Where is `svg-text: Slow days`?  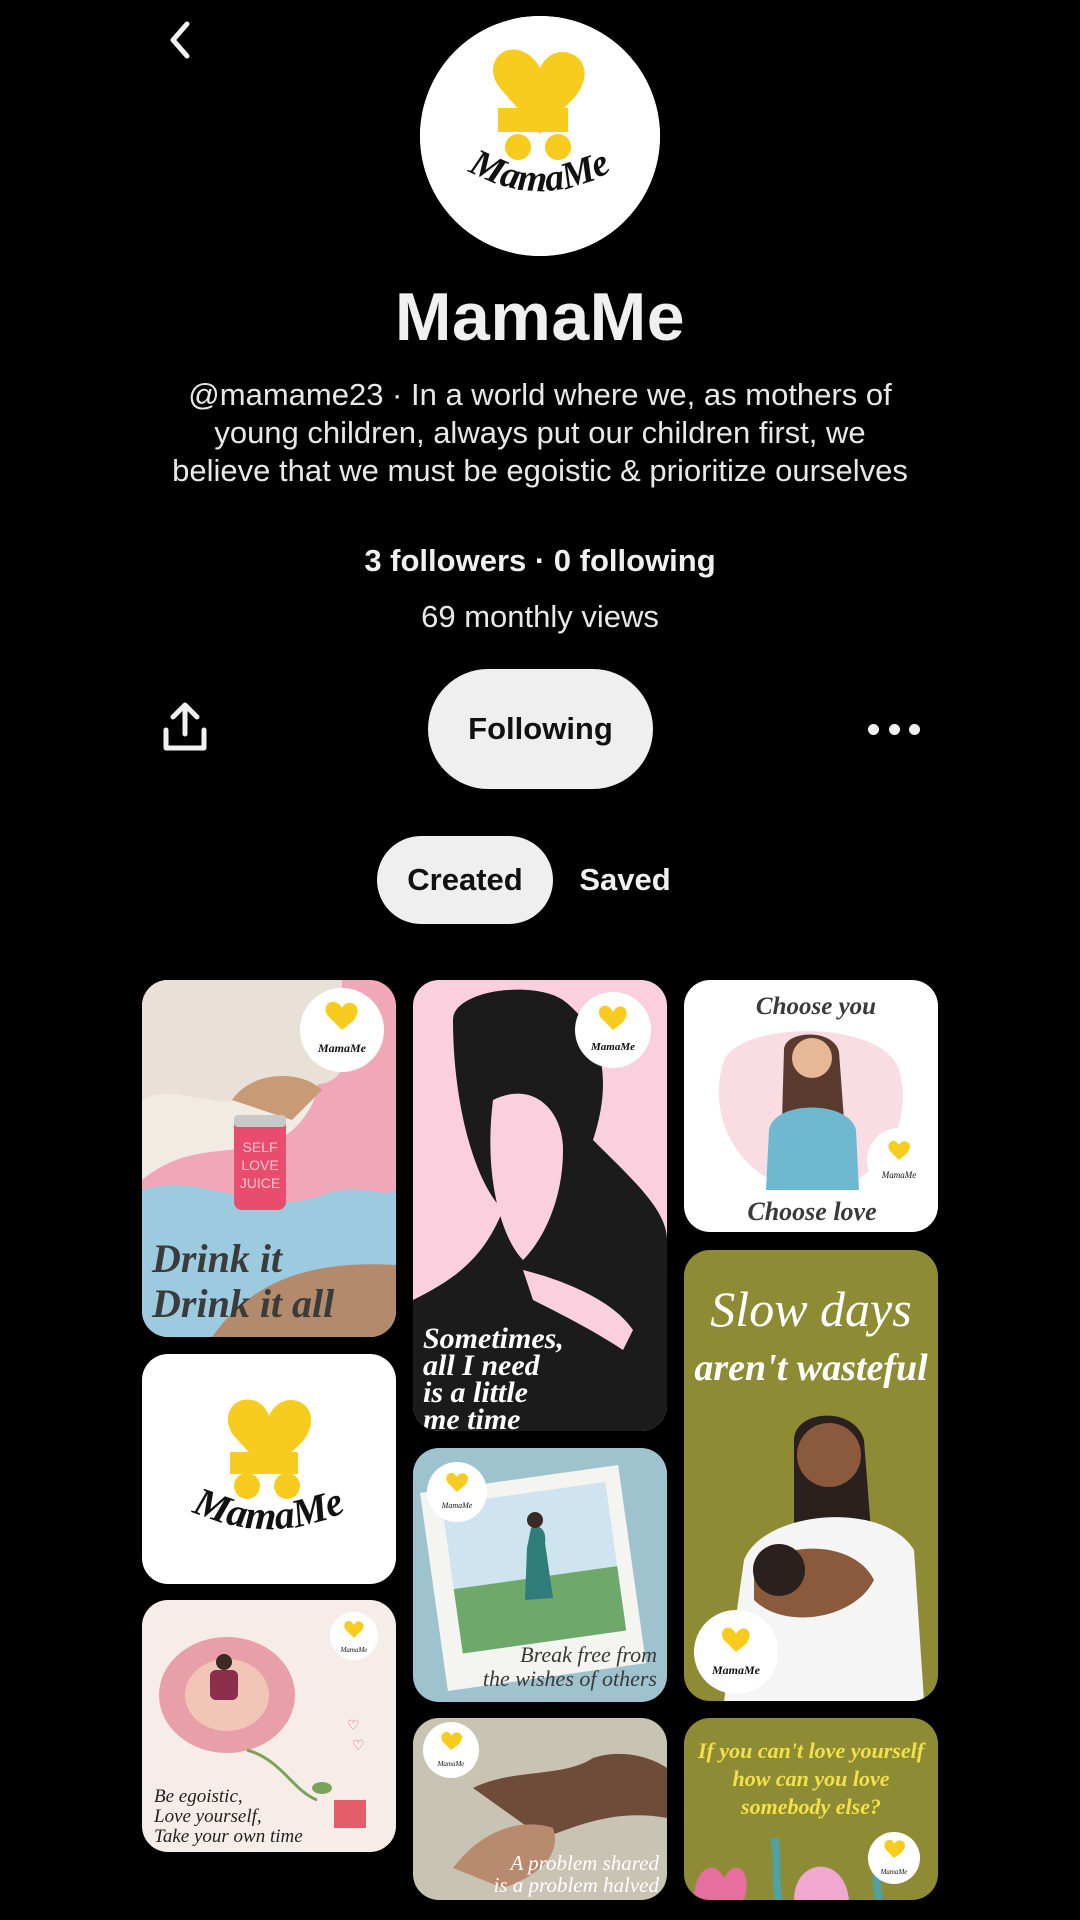 svg-text: Slow days is located at coordinates (810, 1309).